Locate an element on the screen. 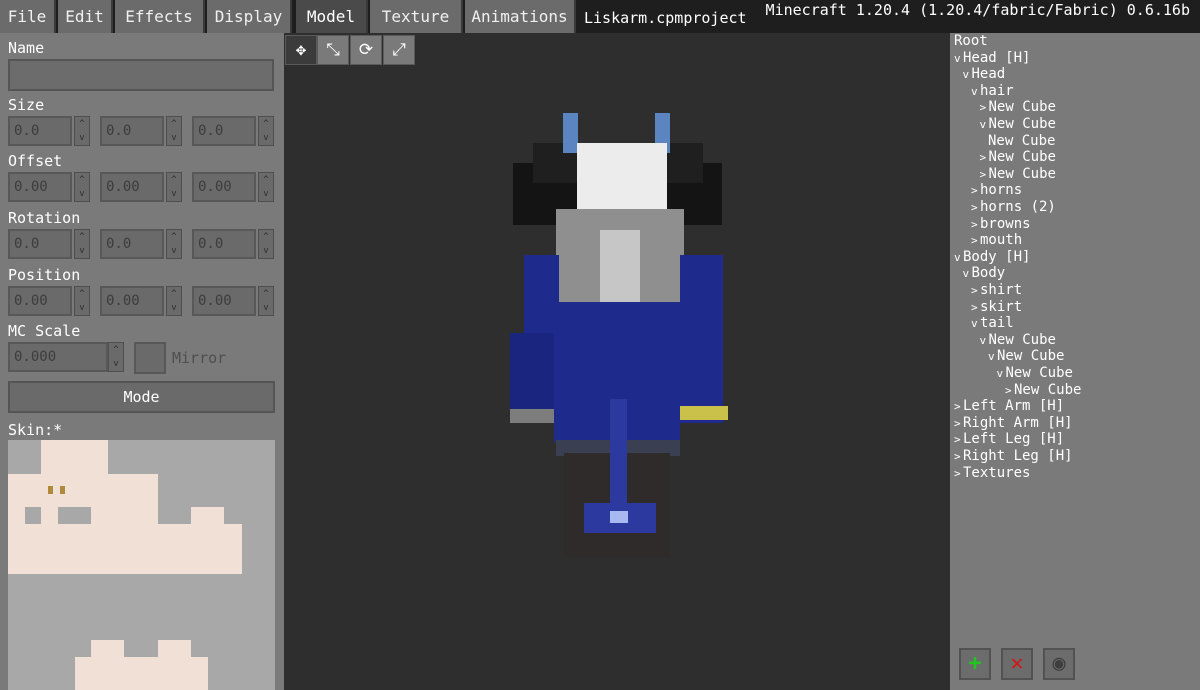 The height and width of the screenshot is (690, 1200). tree-item: > mouth is located at coordinates (996, 240).